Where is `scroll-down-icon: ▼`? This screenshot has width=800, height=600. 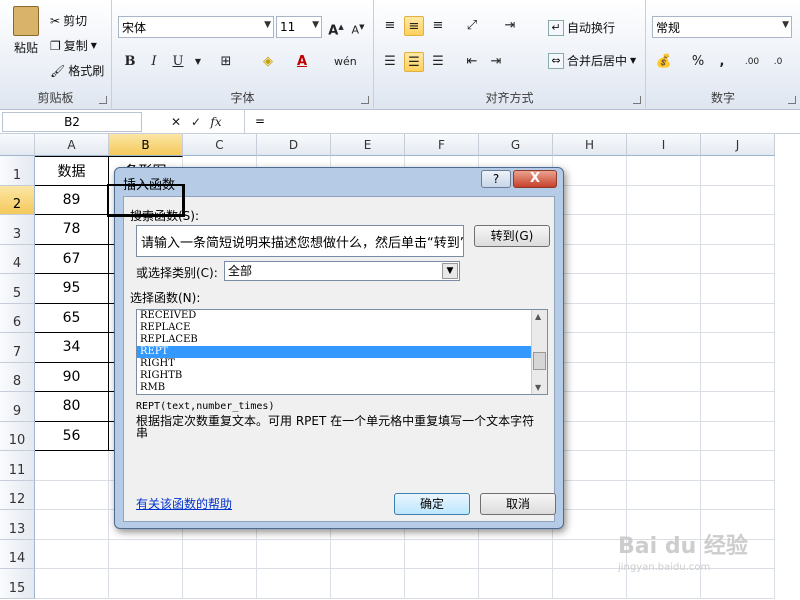
scroll-down-icon: ▼ is located at coordinates (538, 387).